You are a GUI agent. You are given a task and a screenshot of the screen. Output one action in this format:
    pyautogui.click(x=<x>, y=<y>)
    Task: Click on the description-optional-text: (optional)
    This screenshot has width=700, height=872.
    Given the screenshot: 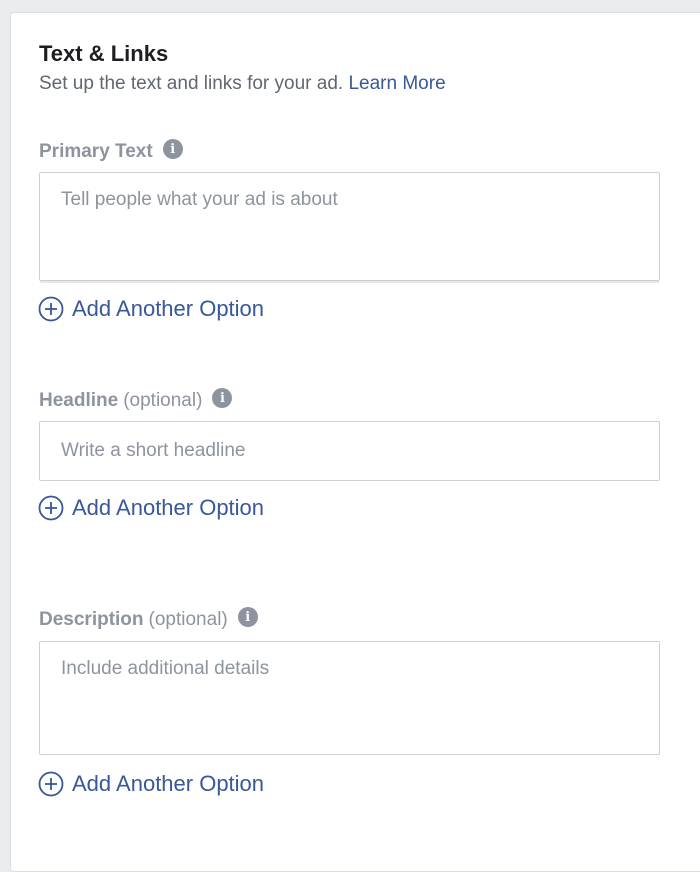 What is the action you would take?
    pyautogui.click(x=188, y=619)
    